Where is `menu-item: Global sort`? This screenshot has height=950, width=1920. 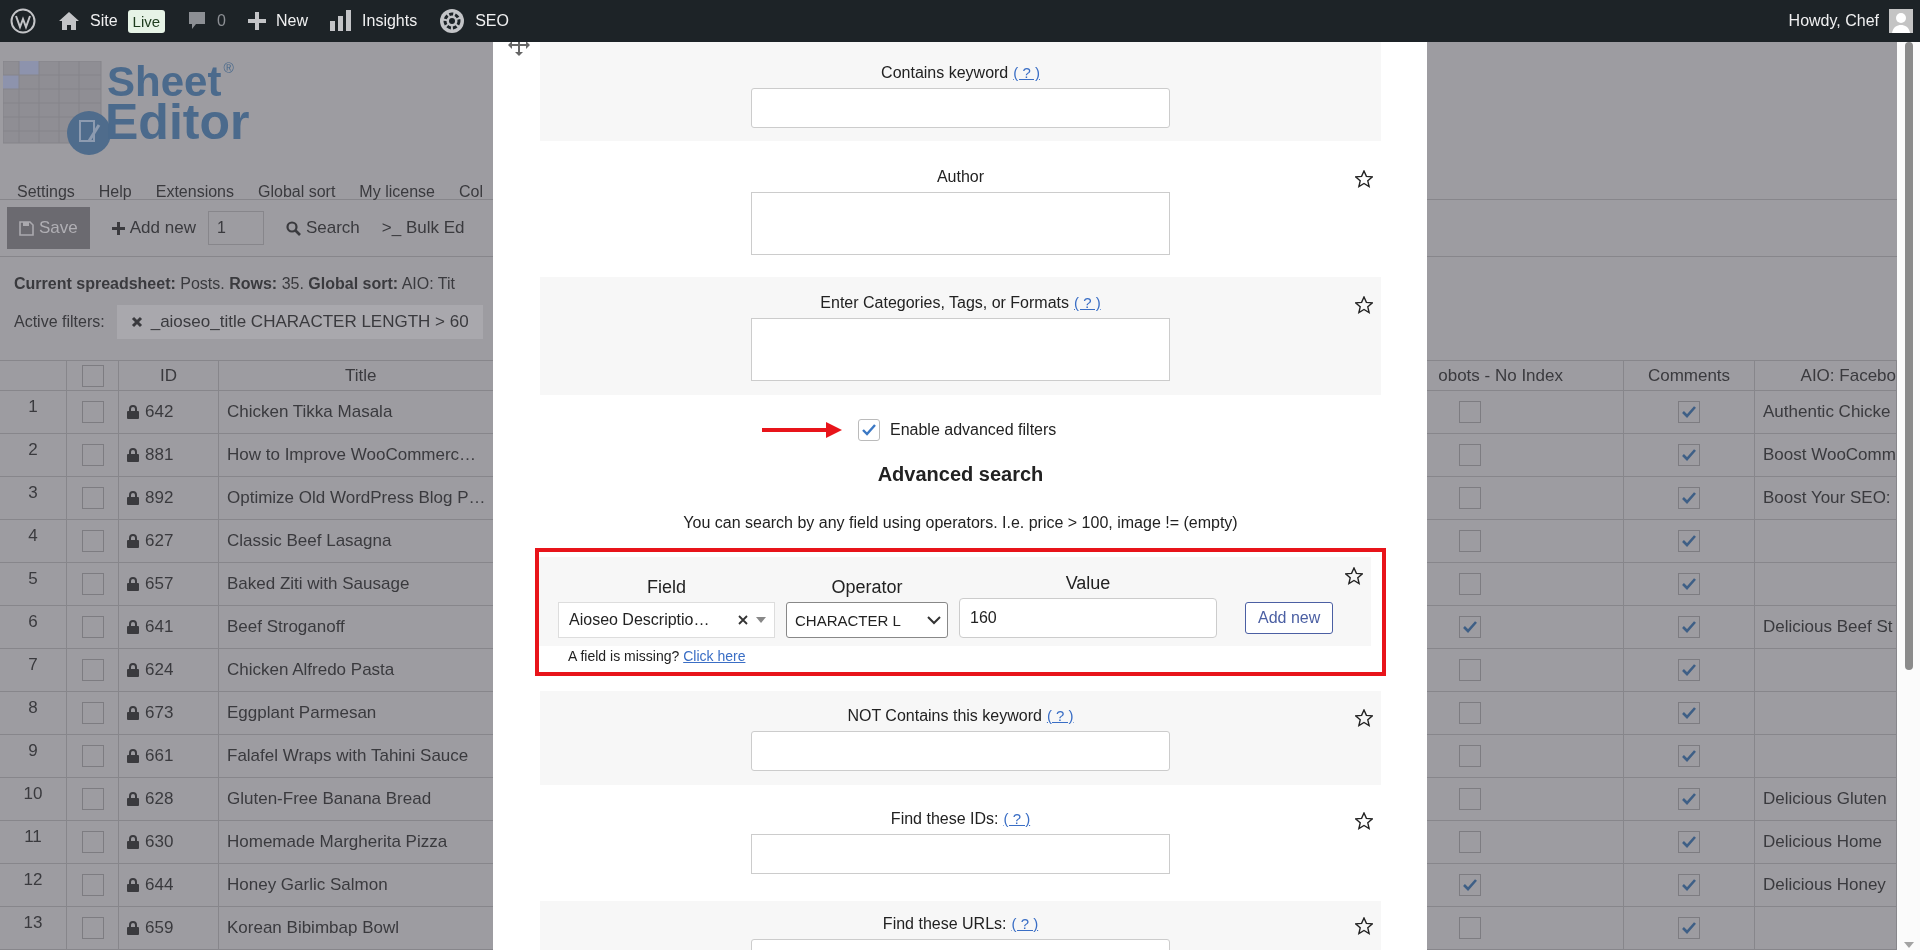 menu-item: Global sort is located at coordinates (297, 191).